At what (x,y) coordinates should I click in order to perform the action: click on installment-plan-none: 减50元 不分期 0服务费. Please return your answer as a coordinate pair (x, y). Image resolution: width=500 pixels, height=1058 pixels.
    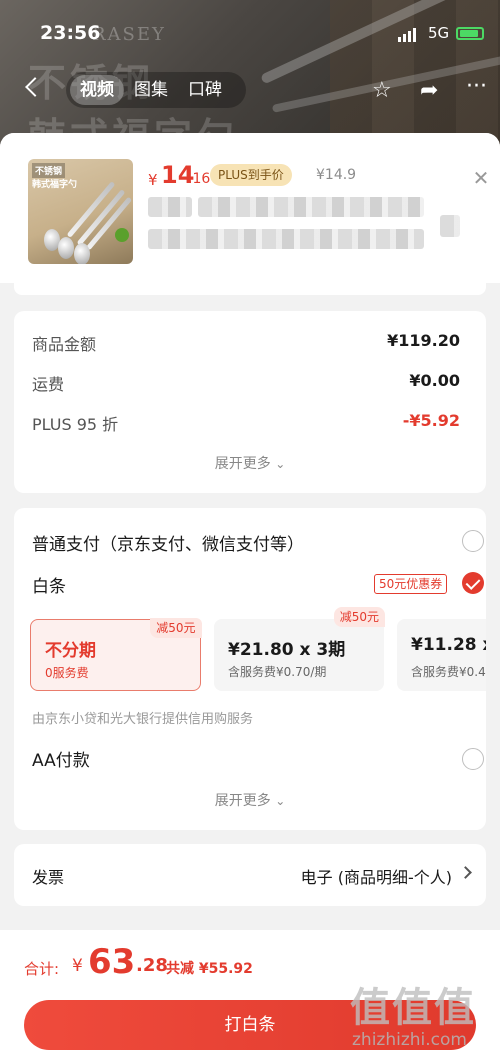
    Looking at the image, I should click on (116, 654).